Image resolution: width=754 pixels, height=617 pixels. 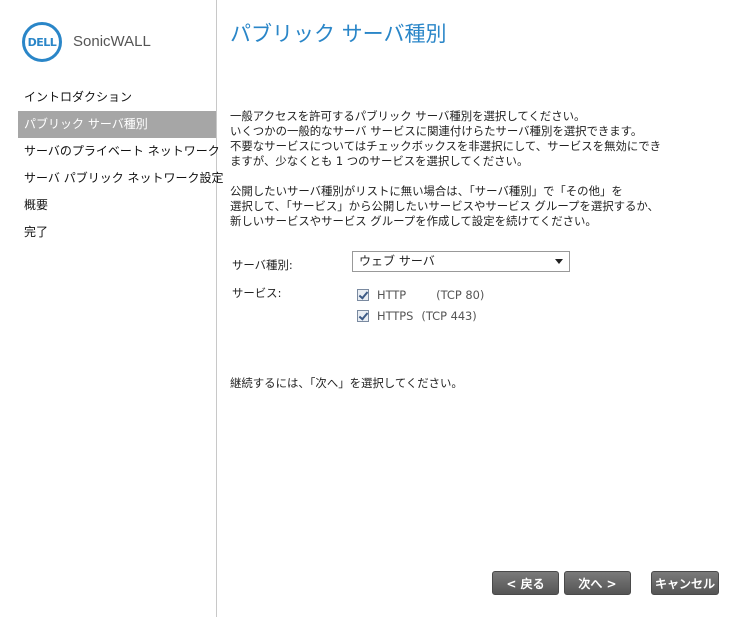 I want to click on https-checkbox, so click(x=363, y=316).